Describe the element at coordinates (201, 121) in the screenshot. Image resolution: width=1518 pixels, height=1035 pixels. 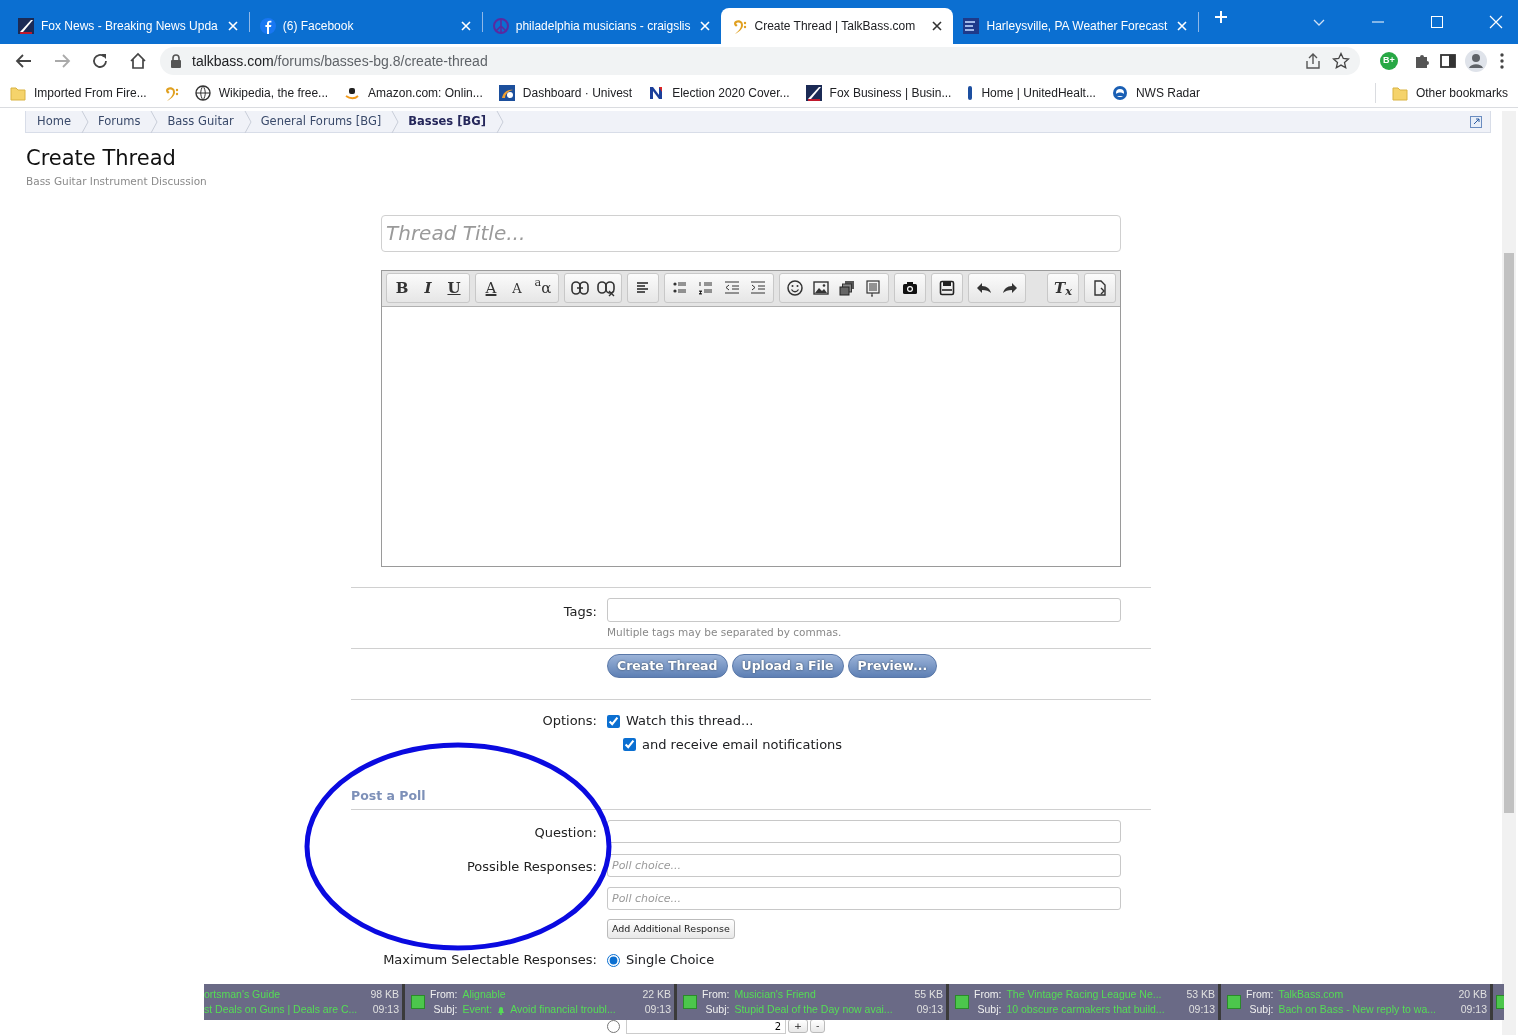
I see `breadcrumb-link: Bass Guitar` at that location.